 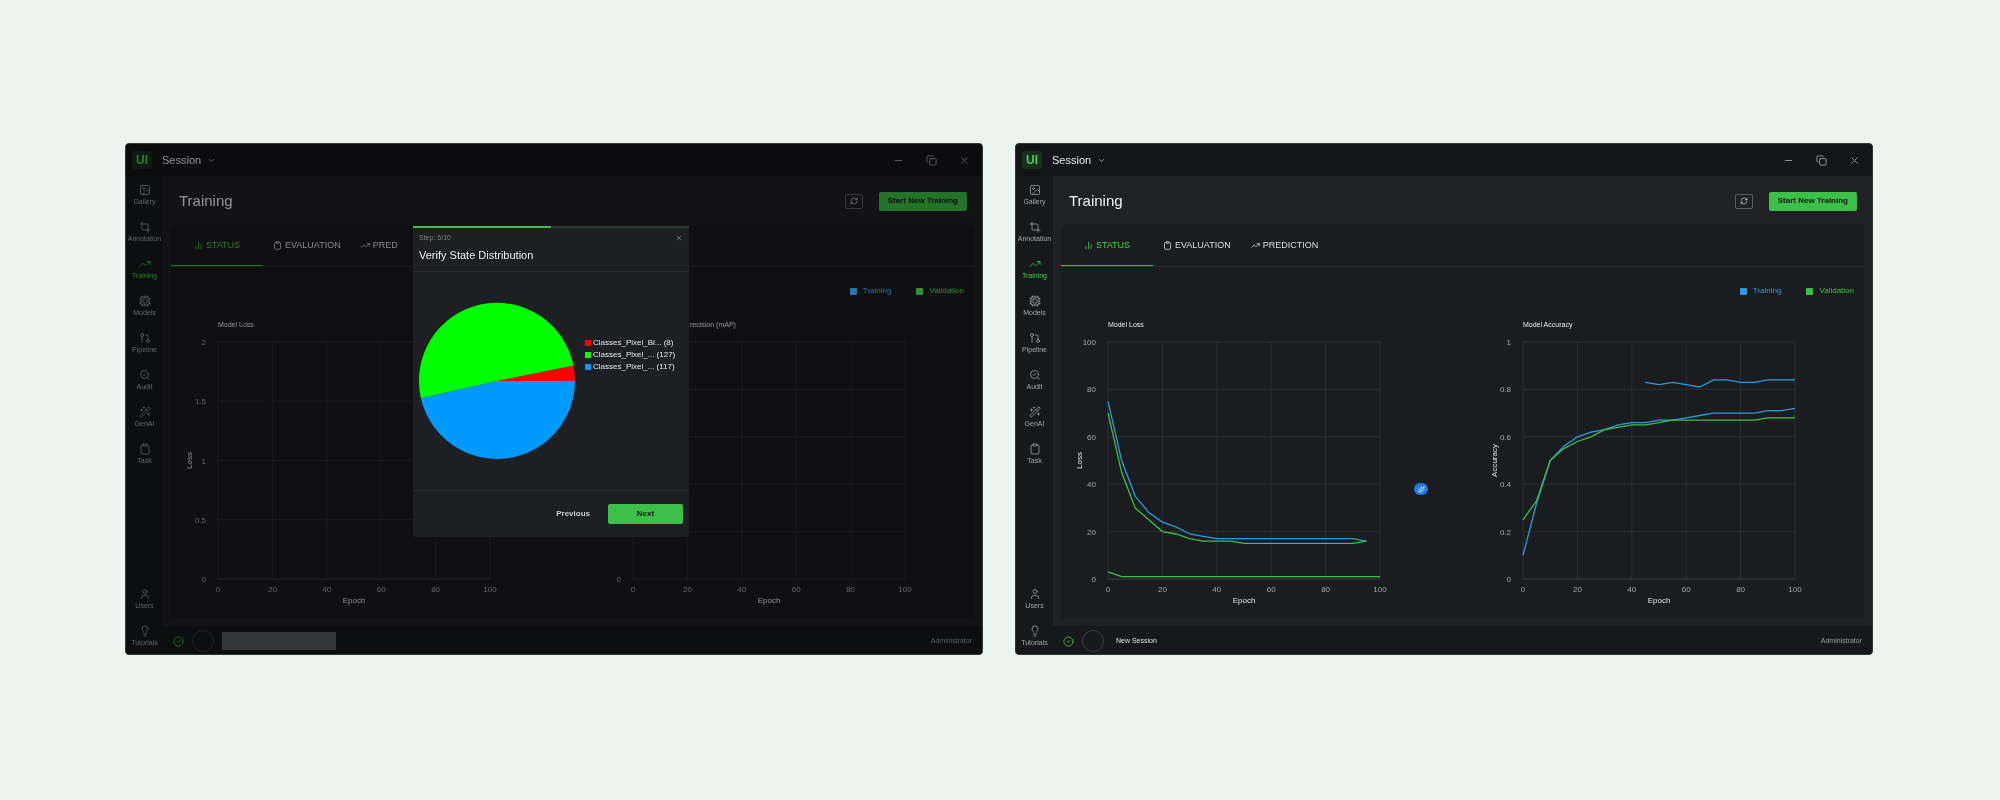 I want to click on axis-tick-label: 1.5, so click(x=200, y=402).